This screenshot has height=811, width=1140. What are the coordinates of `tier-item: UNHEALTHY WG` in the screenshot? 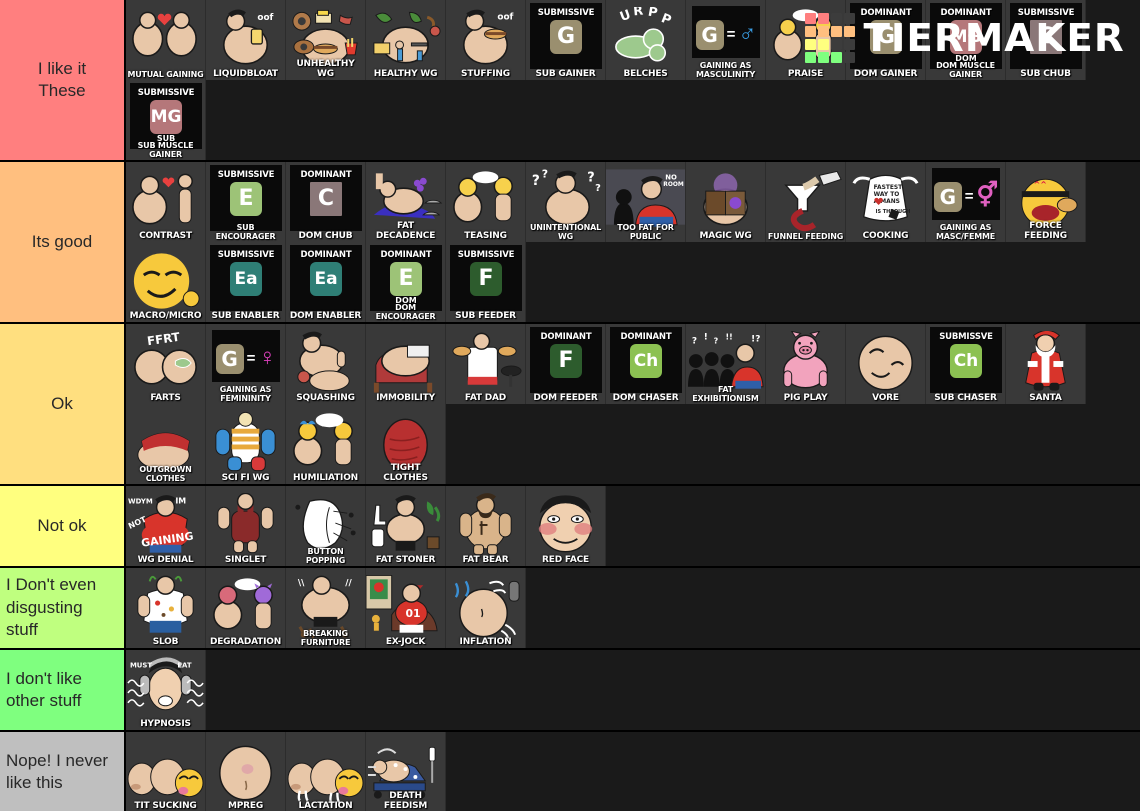 It's located at (326, 40).